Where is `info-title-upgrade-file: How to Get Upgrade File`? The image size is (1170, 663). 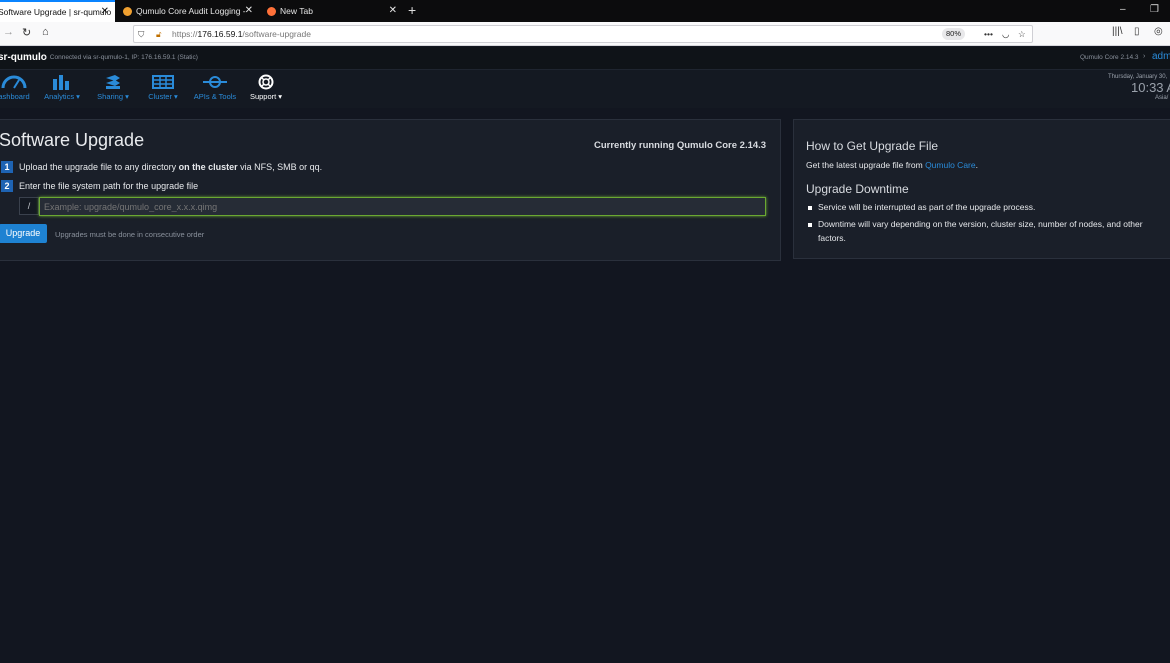
info-title-upgrade-file: How to Get Upgrade File is located at coordinates (872, 146).